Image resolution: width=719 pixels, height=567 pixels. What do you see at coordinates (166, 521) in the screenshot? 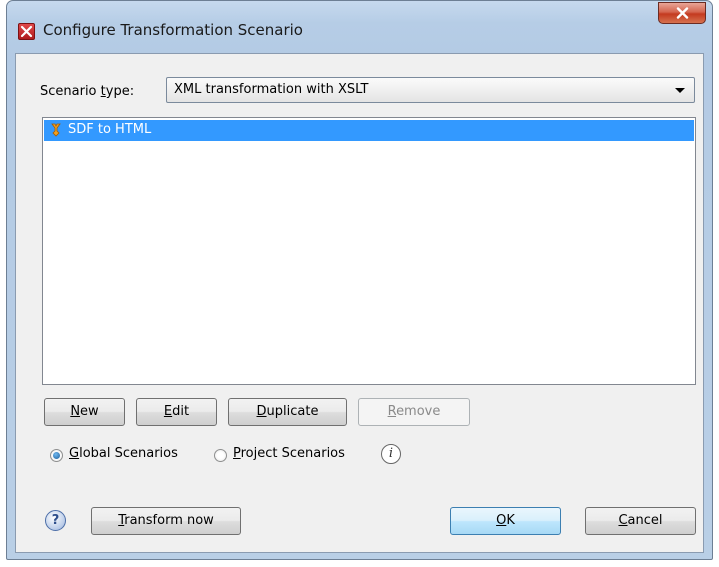
I see `transform-now-button: Transform now` at bounding box center [166, 521].